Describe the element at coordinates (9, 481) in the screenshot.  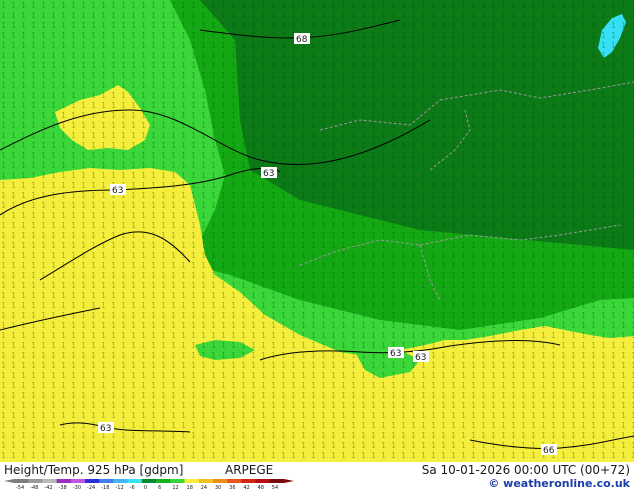
I see `scale-arrow-left` at that location.